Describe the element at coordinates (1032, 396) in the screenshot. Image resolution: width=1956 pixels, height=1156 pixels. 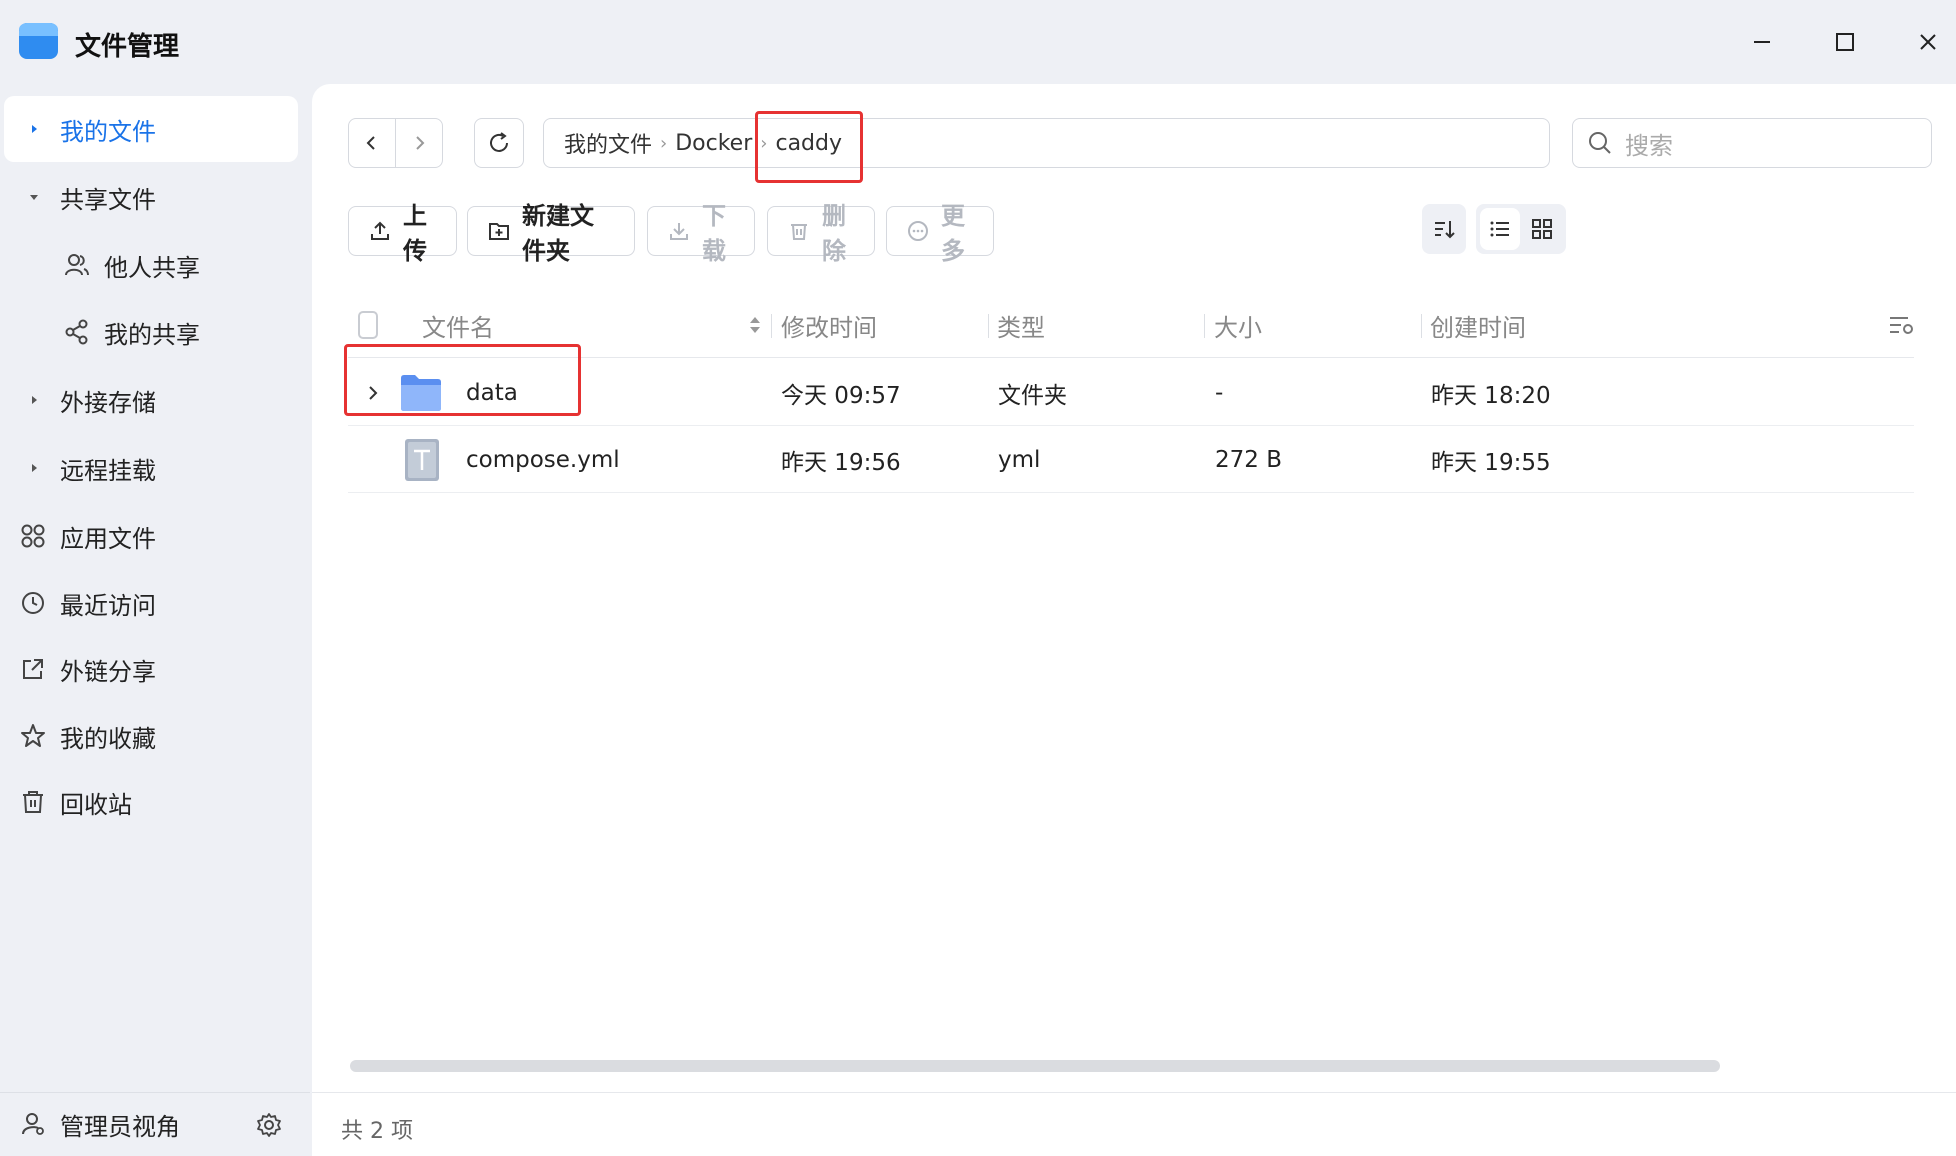
I see `file-type: 文件夹` at that location.